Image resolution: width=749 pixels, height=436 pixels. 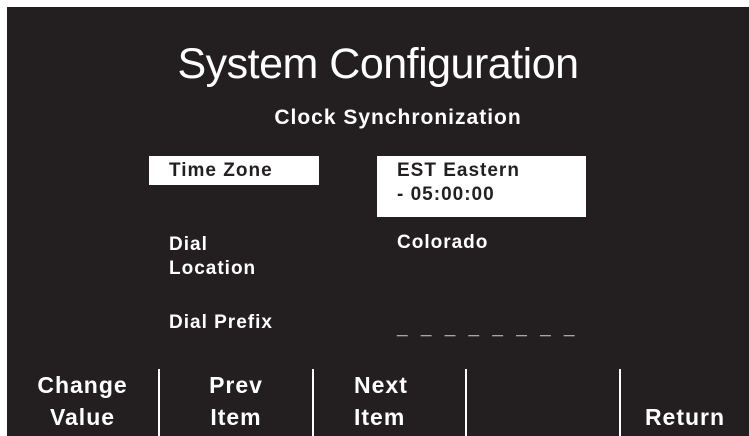 What do you see at coordinates (254, 323) in the screenshot?
I see `dial-prefix-label: Dial Prefix` at bounding box center [254, 323].